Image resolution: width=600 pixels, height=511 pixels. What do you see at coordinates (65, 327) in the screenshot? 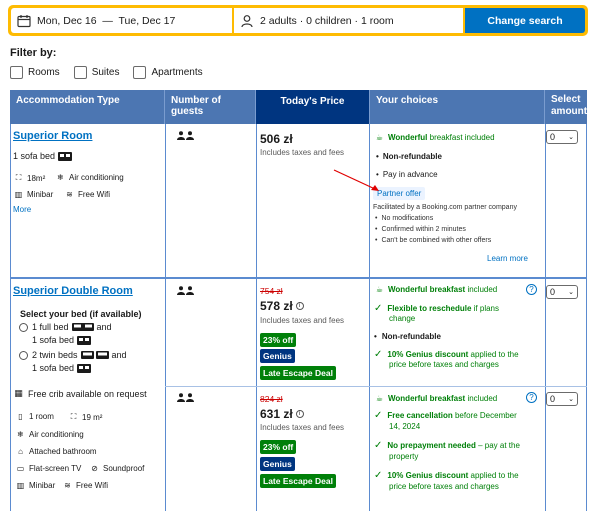
I see `bed-option-1: 1 full bed and` at bounding box center [65, 327].